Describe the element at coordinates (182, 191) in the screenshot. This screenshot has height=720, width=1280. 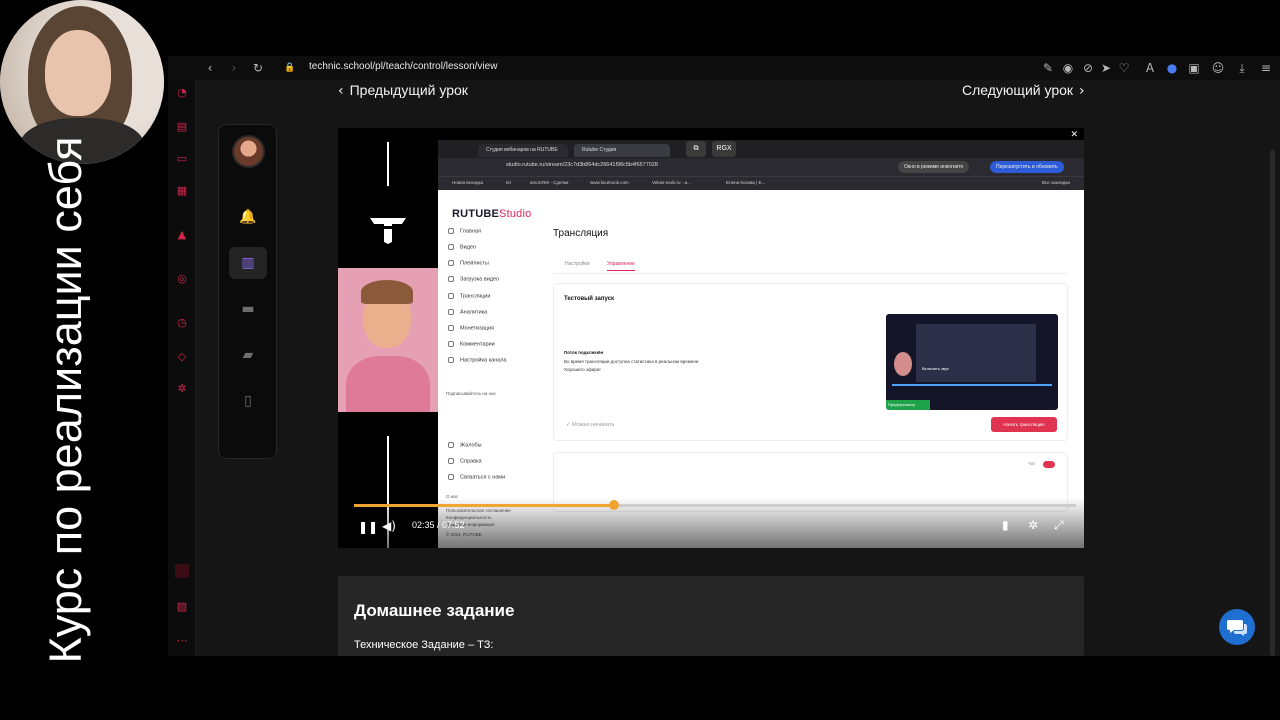
I see `calendar-icon: ▦` at that location.